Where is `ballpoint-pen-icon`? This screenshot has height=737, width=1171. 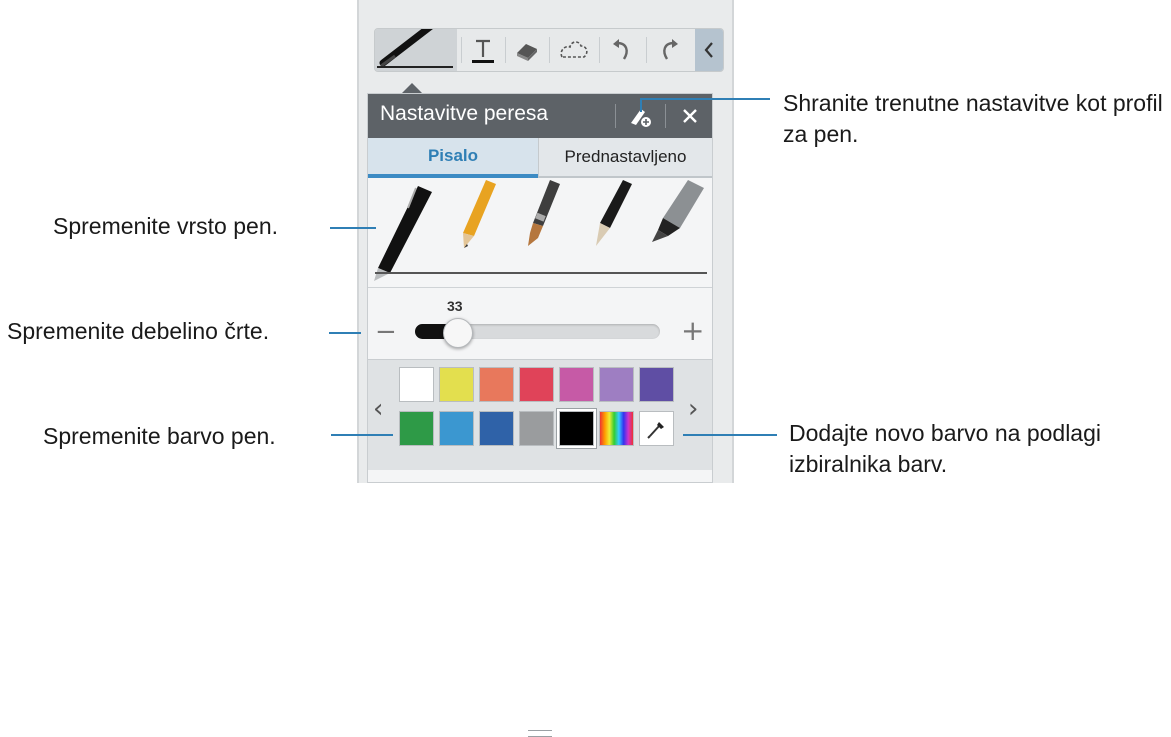 ballpoint-pen-icon is located at coordinates (403, 233).